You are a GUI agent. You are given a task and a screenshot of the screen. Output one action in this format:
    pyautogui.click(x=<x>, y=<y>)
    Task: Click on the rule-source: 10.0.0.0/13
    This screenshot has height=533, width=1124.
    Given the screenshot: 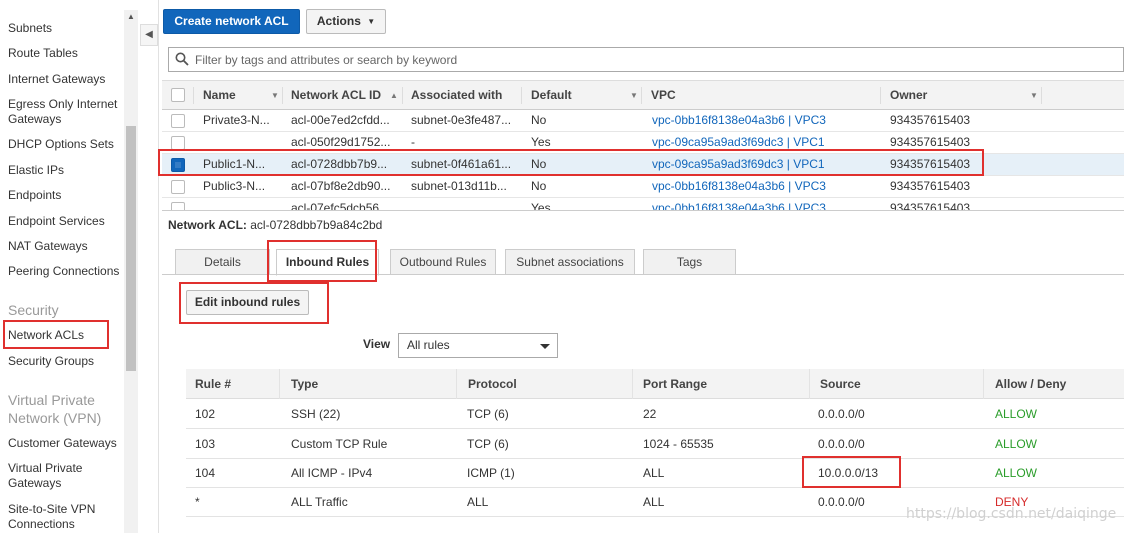 What is the action you would take?
    pyautogui.click(x=848, y=473)
    